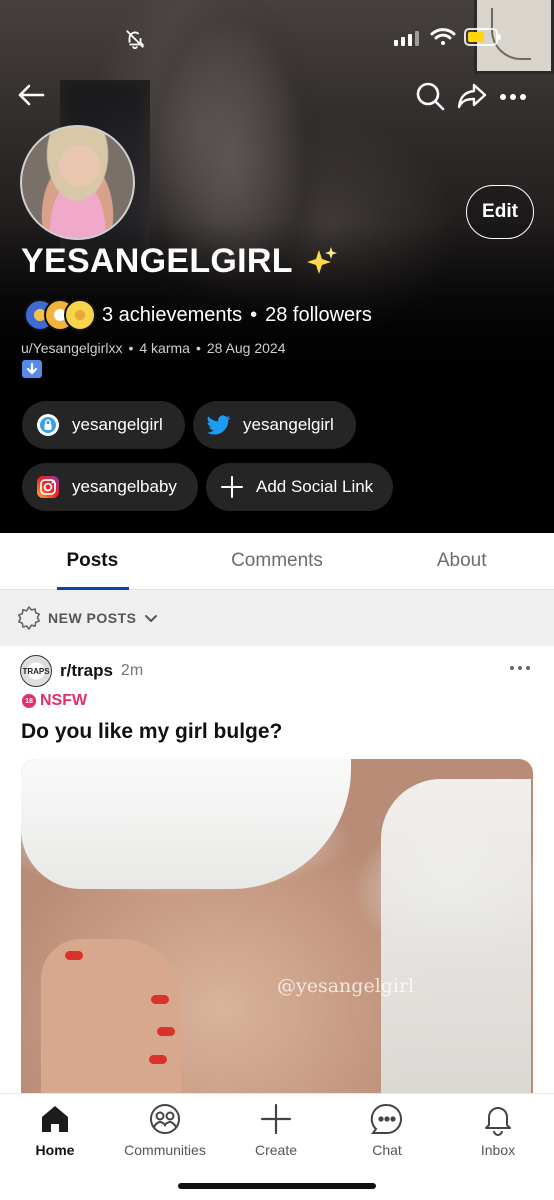 The width and height of the screenshot is (554, 1200). I want to click on nsfw-label: NSFW, so click(64, 700).